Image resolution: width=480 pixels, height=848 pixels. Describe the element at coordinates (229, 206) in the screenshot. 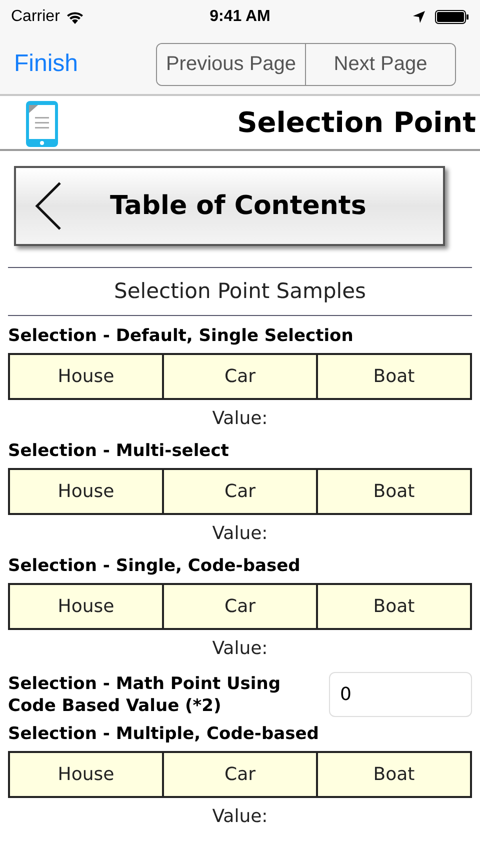

I see `table-of-contents-button: Table of Contents` at that location.